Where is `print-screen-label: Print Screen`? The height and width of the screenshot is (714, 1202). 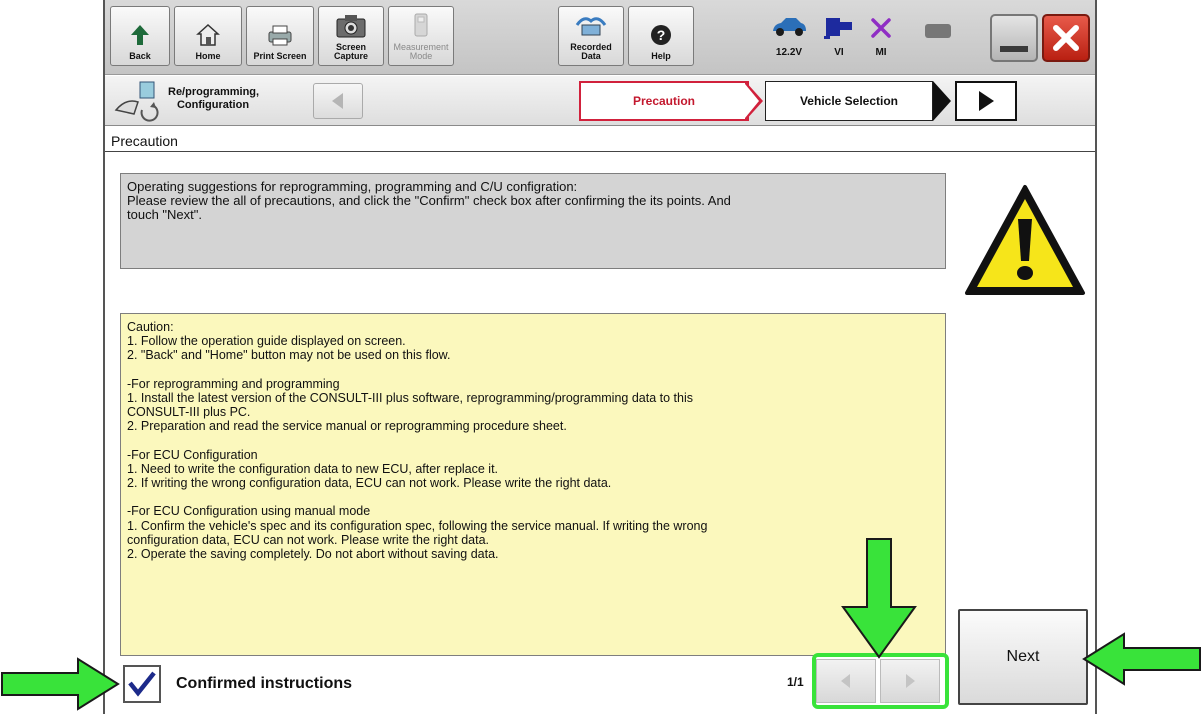 print-screen-label: Print Screen is located at coordinates (280, 56).